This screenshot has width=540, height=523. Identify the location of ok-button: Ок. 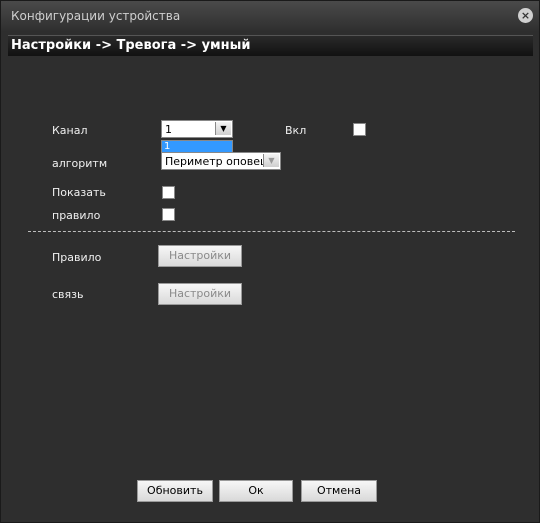
(256, 491).